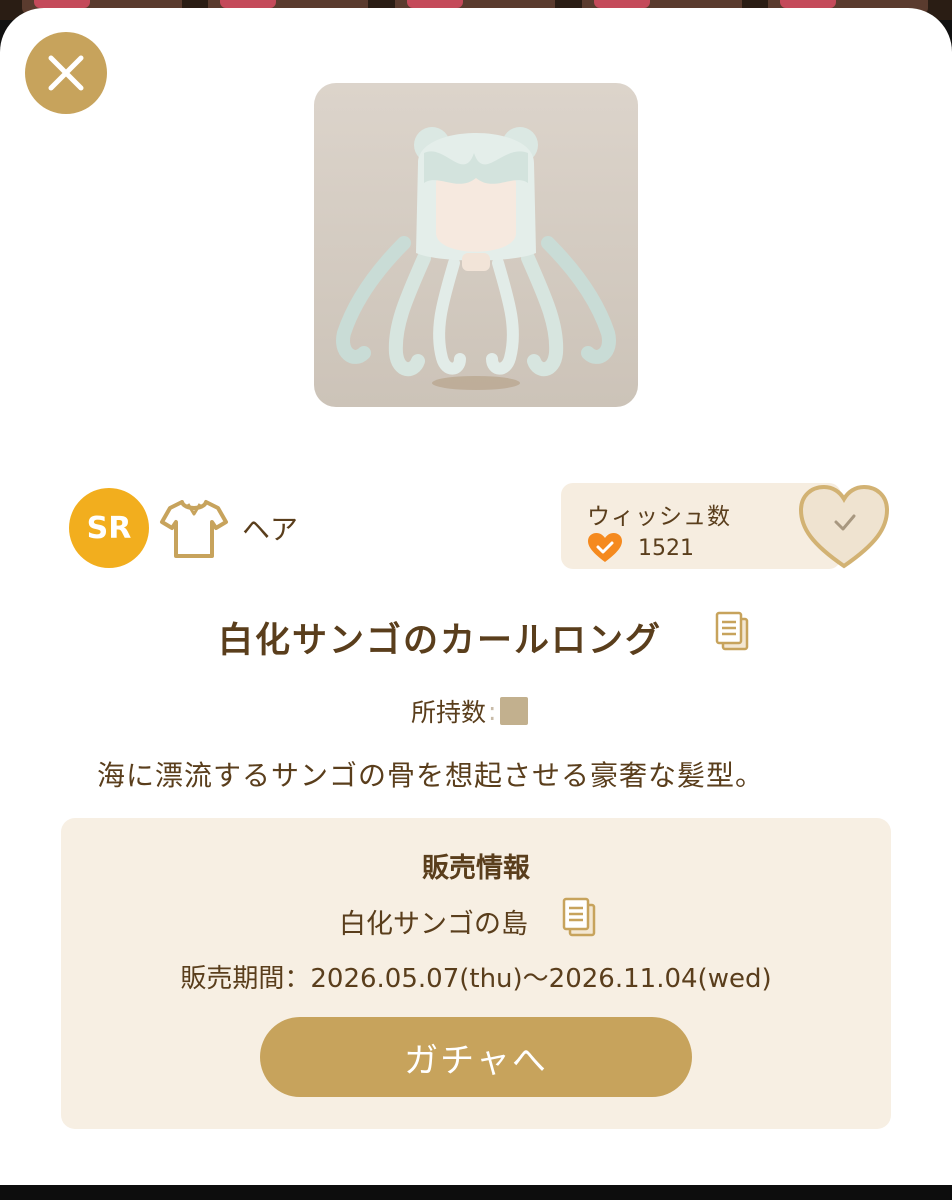  I want to click on go-to-gacha-button: ガチャへ, so click(476, 1057).